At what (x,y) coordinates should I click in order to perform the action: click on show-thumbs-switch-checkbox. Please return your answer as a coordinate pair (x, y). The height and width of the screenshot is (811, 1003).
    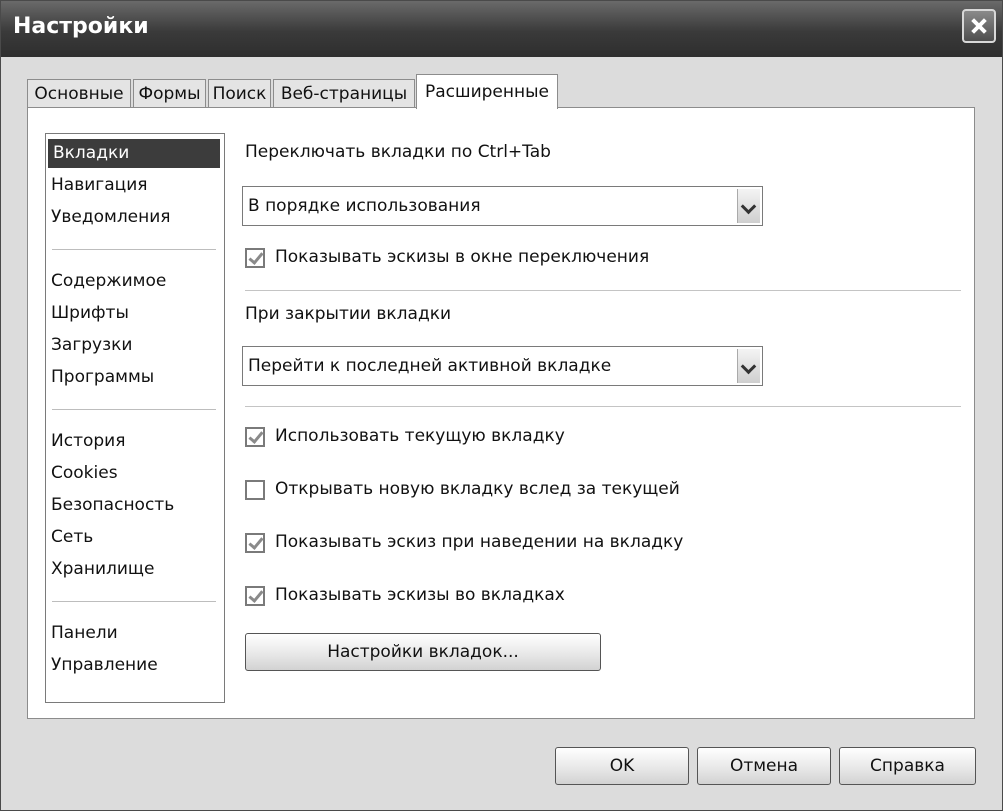
    Looking at the image, I should click on (255, 258).